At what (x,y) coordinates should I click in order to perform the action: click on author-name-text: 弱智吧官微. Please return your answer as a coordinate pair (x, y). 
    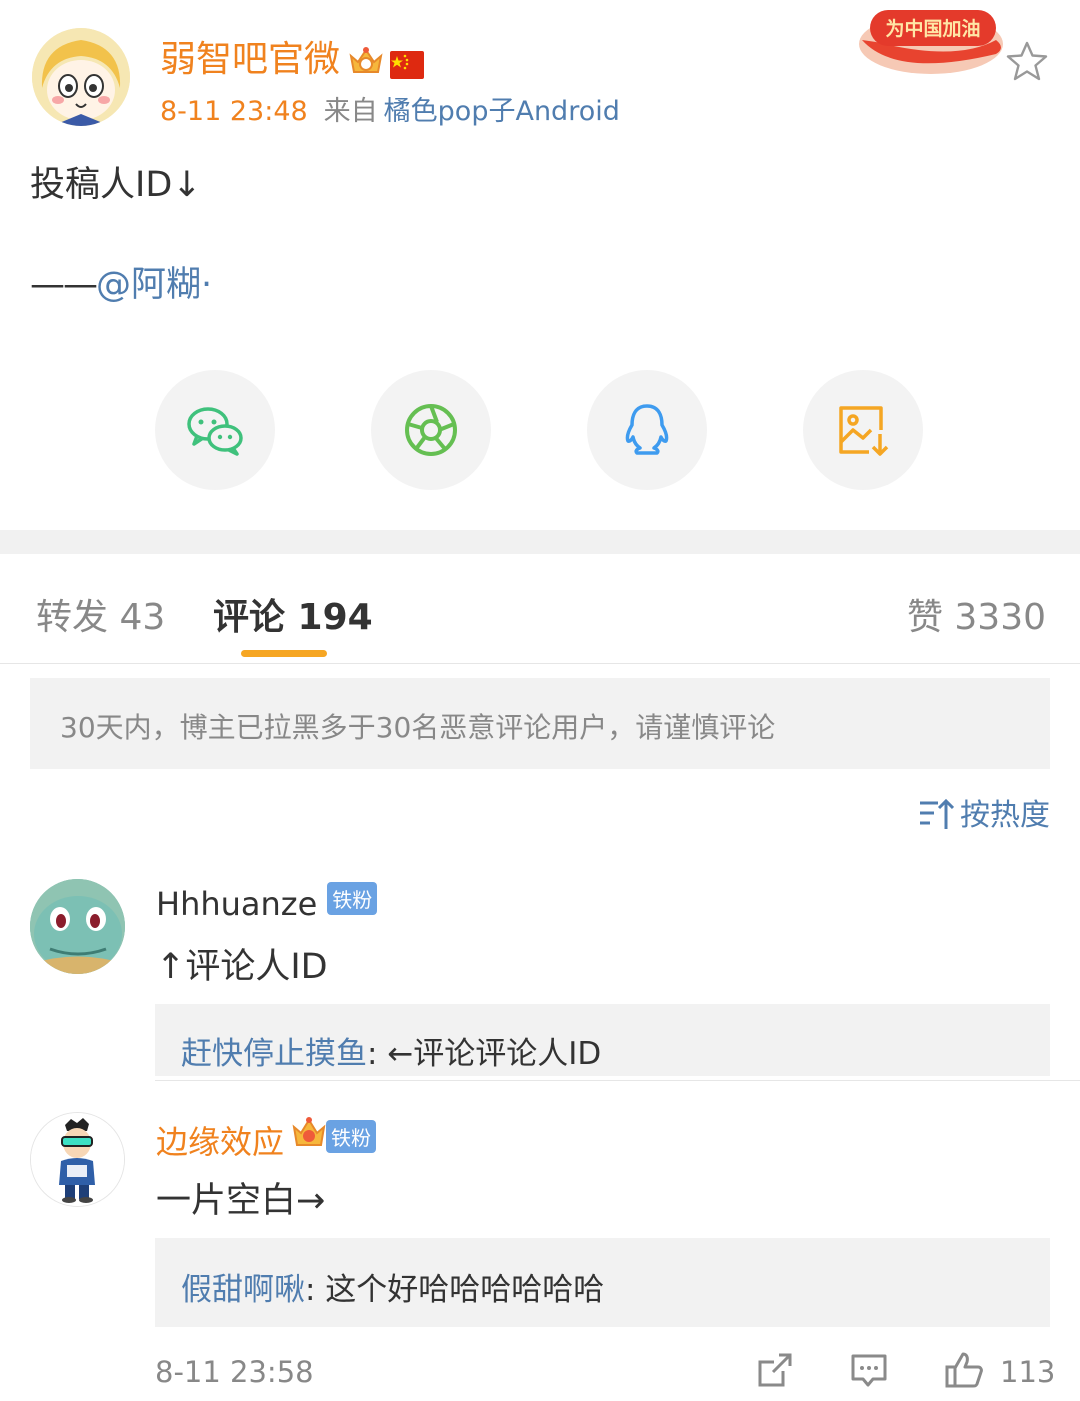
    Looking at the image, I should click on (250, 59).